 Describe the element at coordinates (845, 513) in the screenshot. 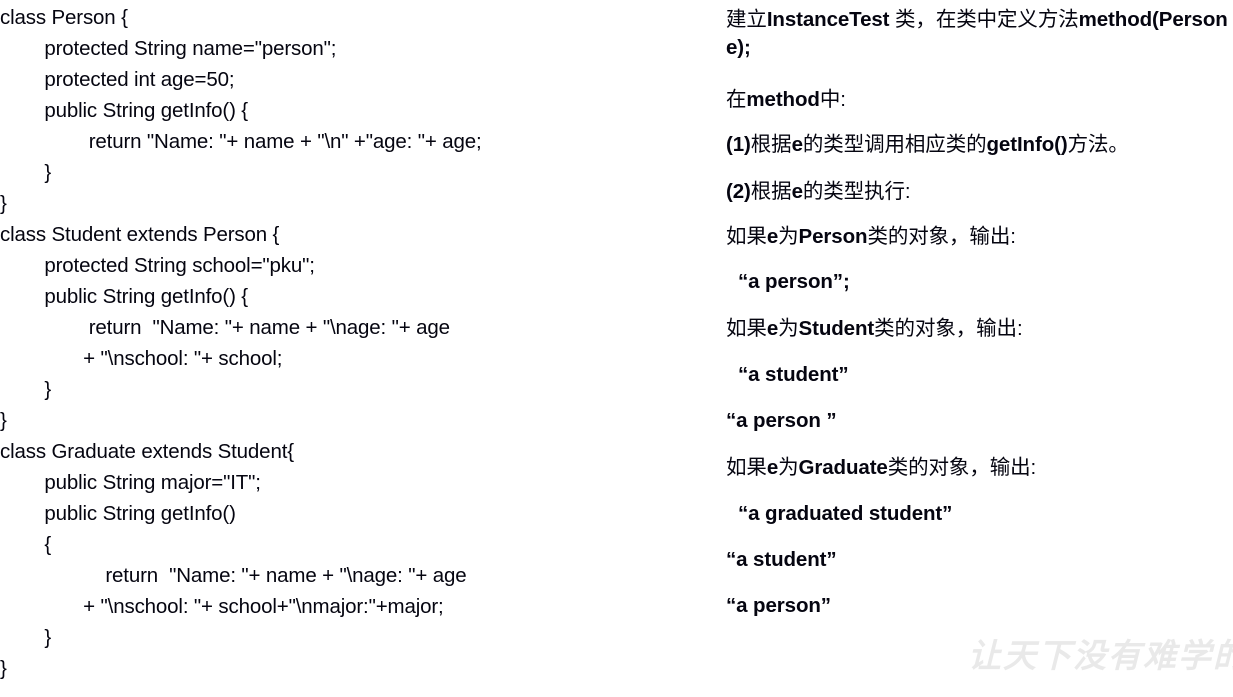

I see `spec-segment: “a graduated student”` at that location.